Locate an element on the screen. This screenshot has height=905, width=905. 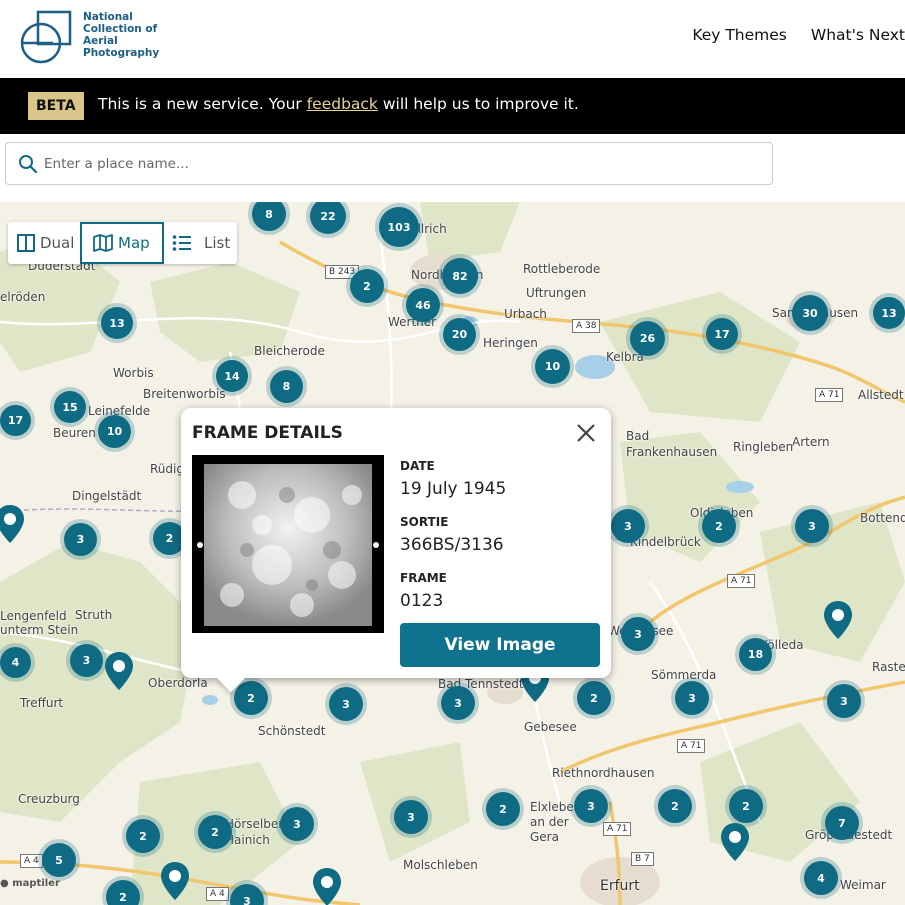
place-label: Treffurt is located at coordinates (42, 703).